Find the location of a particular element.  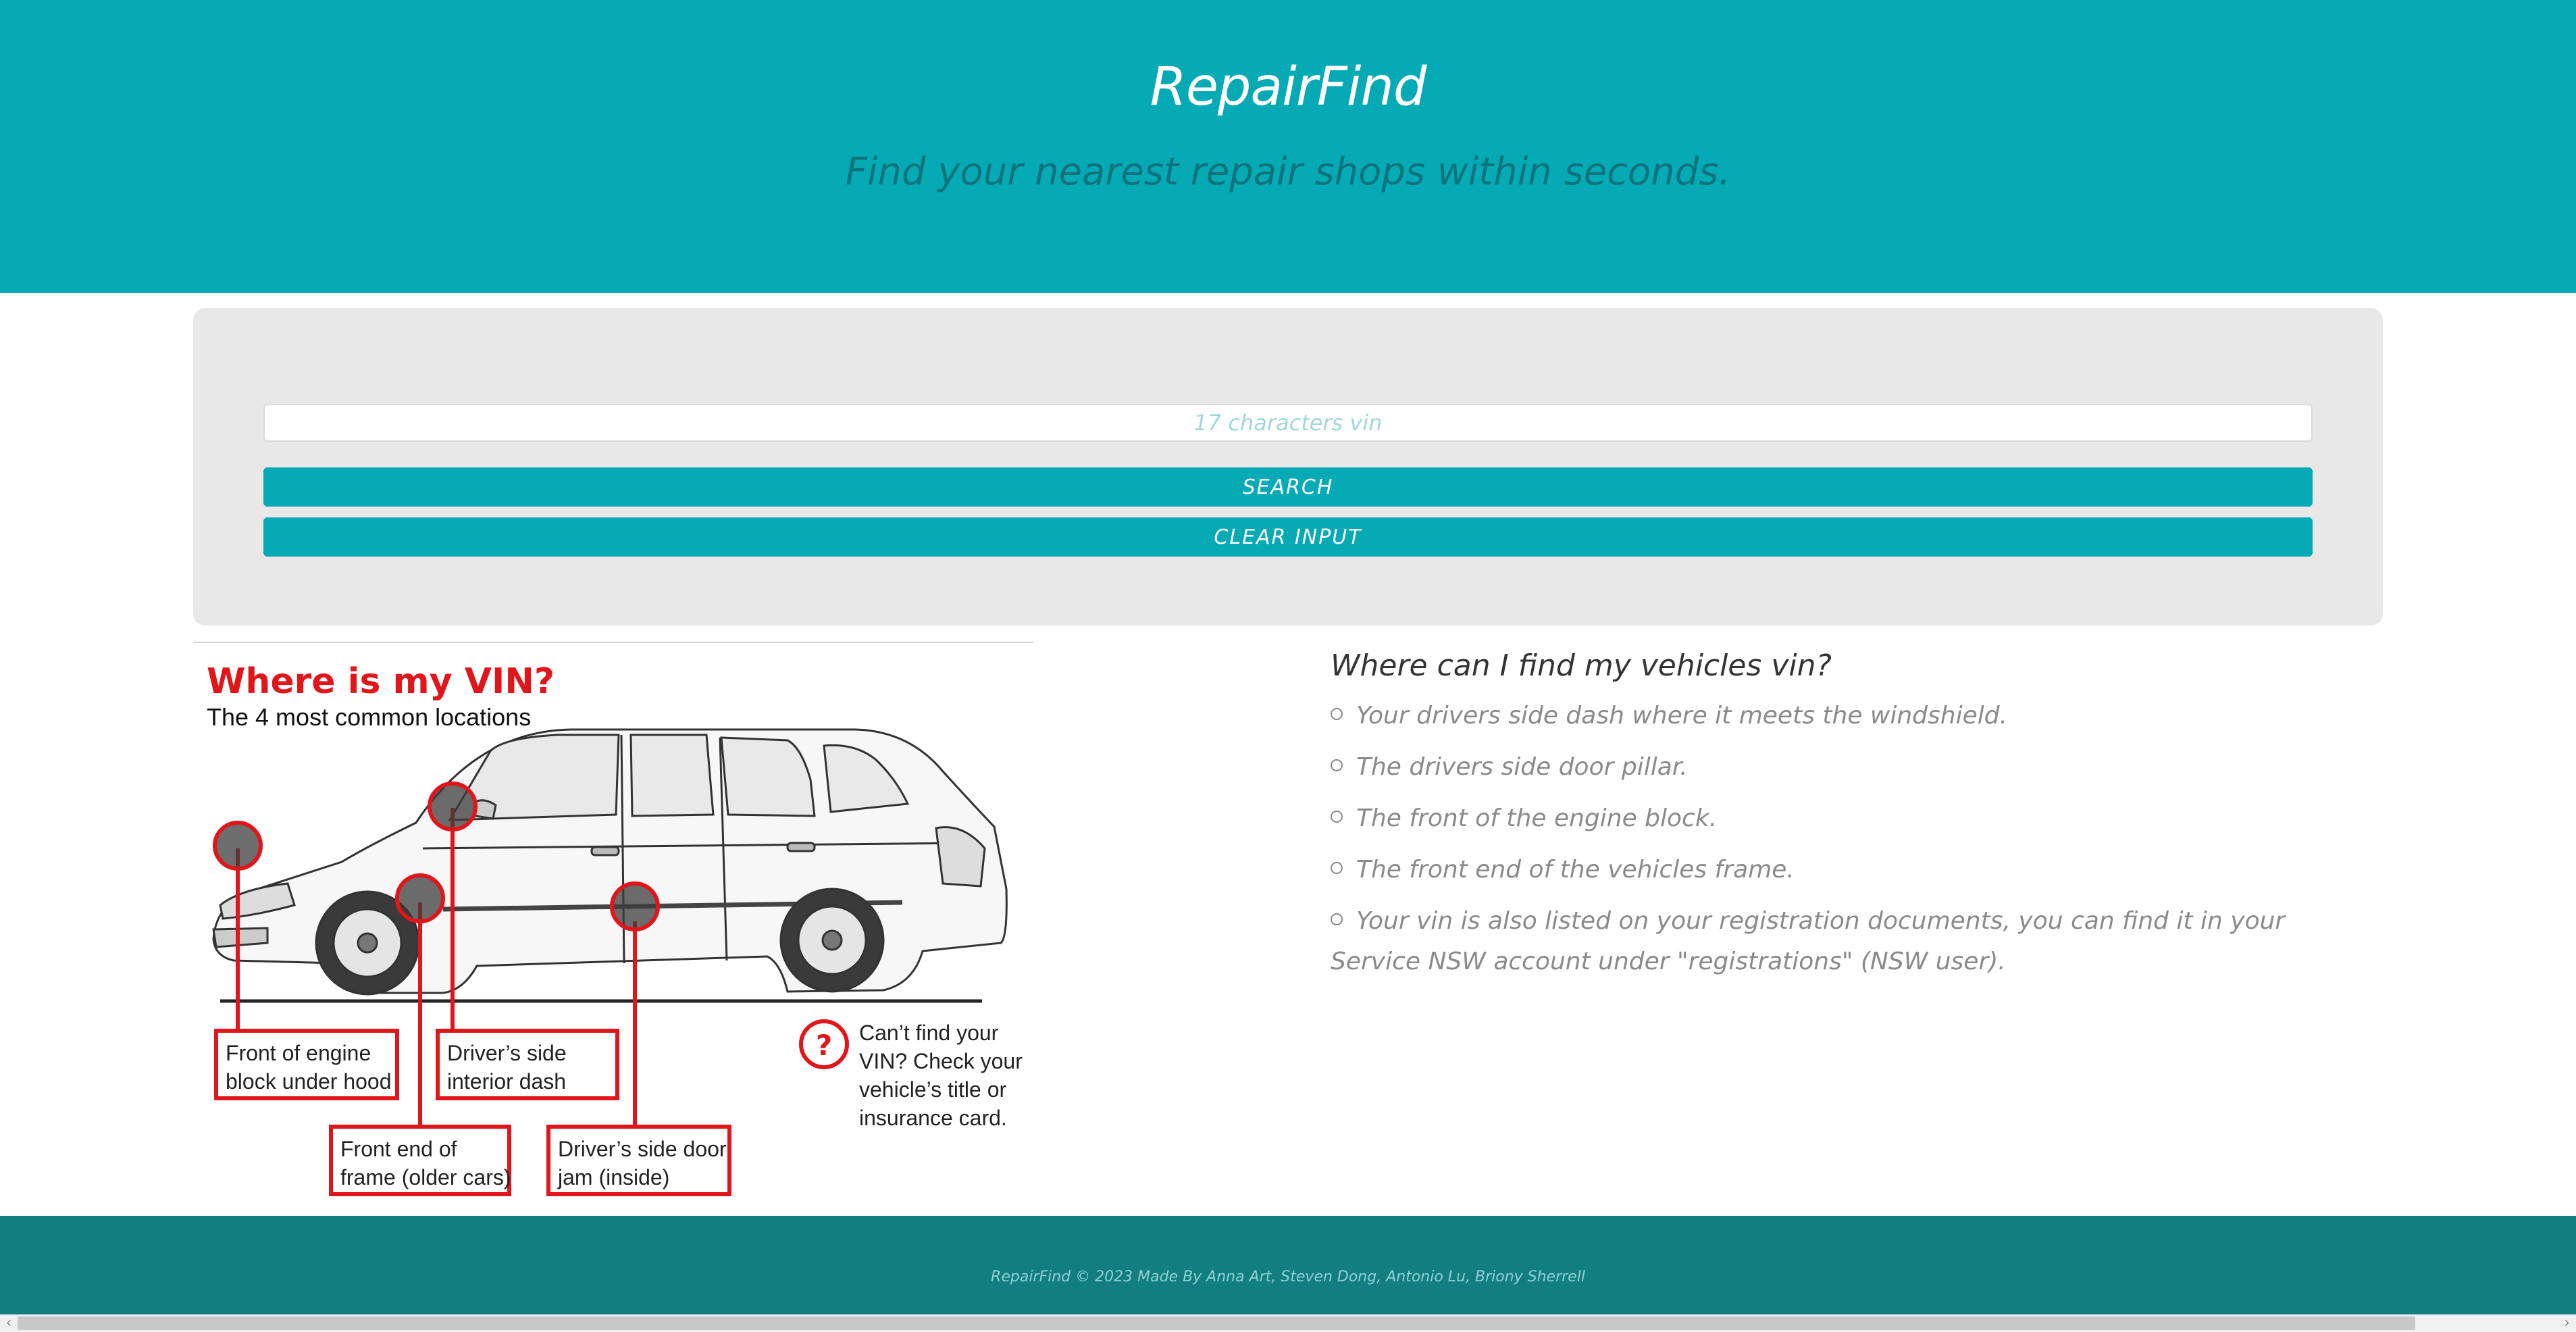

door-label-line2: jam (inside) is located at coordinates (613, 1177).